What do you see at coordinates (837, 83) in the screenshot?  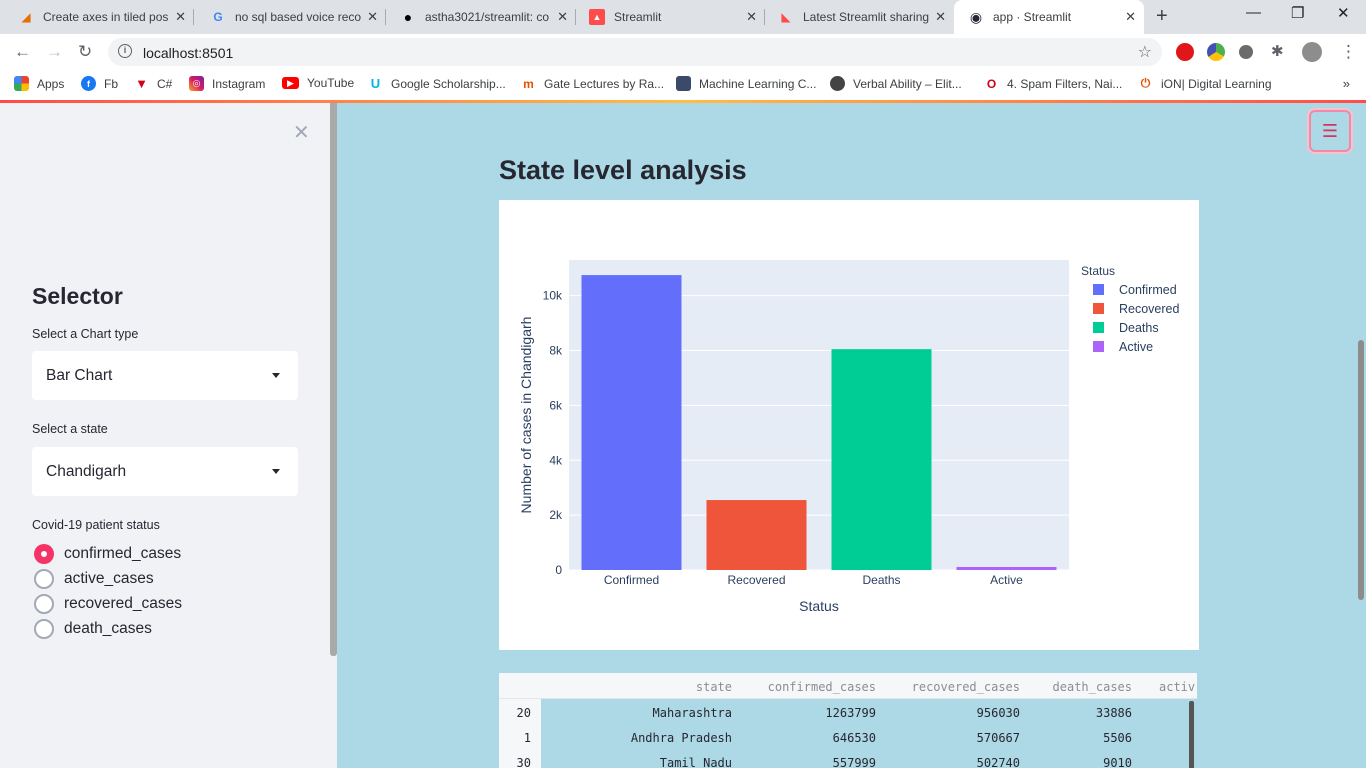 I see `globe-icon` at bounding box center [837, 83].